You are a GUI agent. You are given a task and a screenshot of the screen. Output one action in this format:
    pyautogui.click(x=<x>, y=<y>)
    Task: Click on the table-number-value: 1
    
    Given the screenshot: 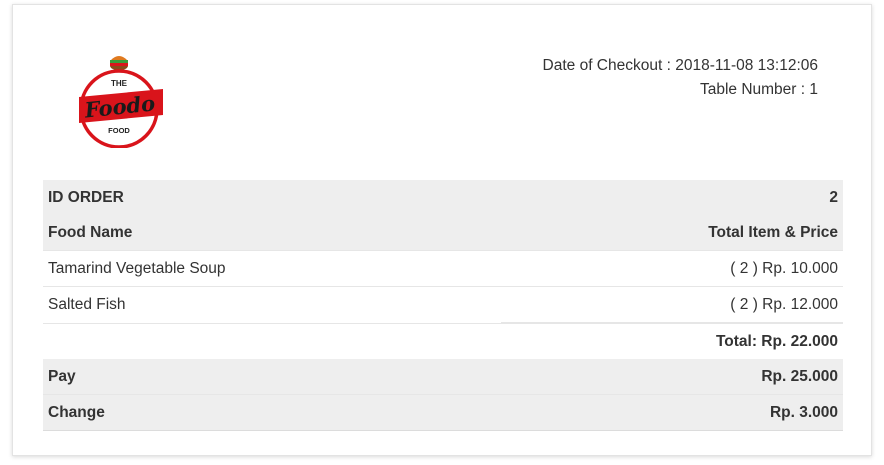 What is the action you would take?
    pyautogui.click(x=813, y=89)
    